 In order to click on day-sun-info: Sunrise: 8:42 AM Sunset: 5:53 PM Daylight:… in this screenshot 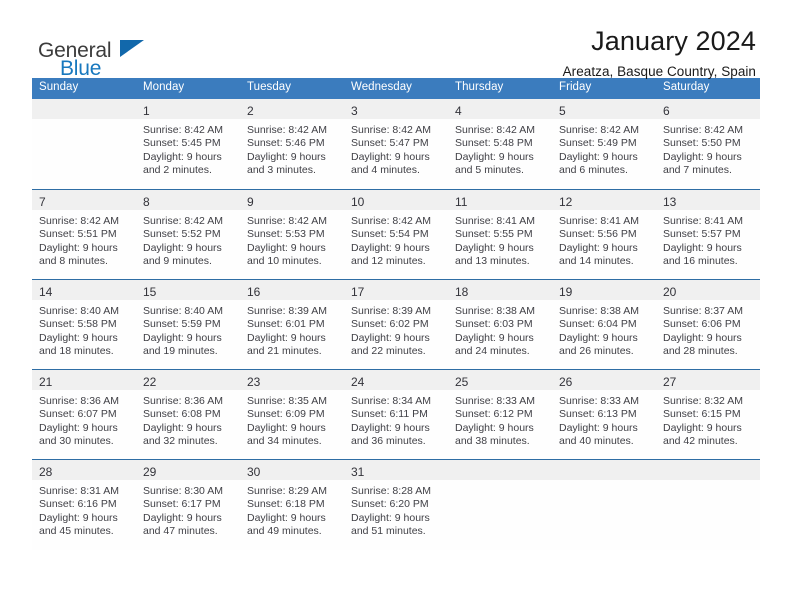, I will do `click(292, 239)`.